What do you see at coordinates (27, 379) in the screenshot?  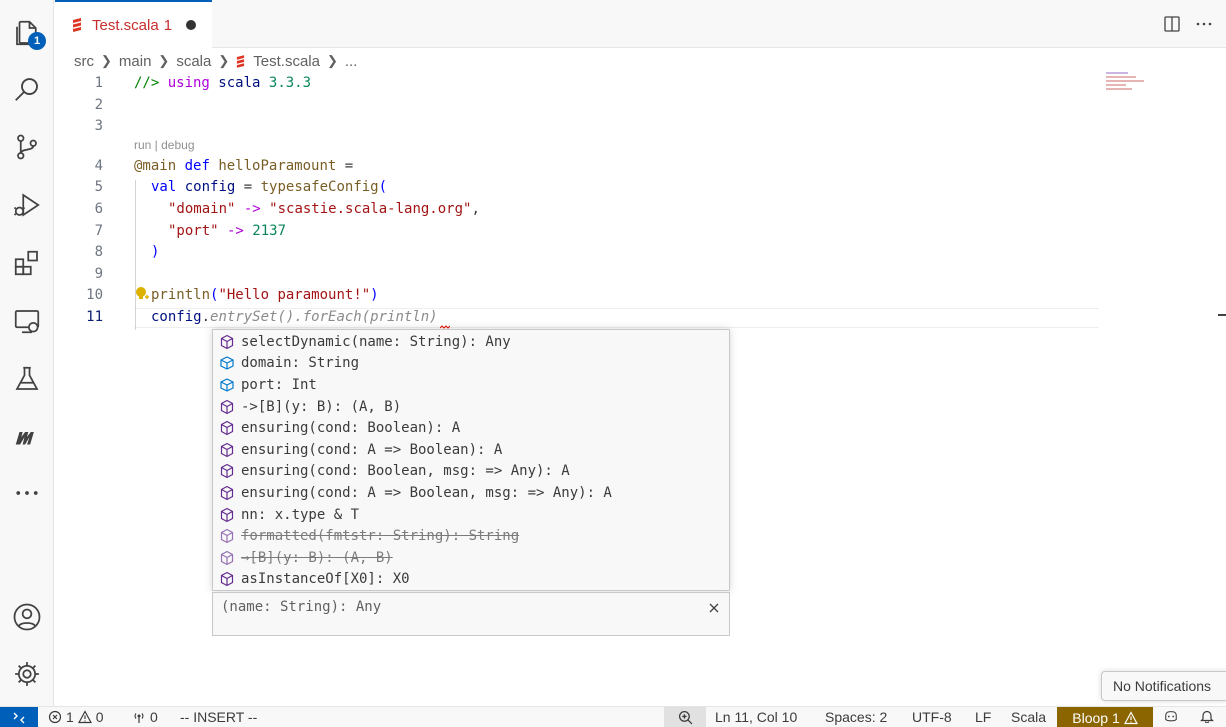 I see `testing-icon` at bounding box center [27, 379].